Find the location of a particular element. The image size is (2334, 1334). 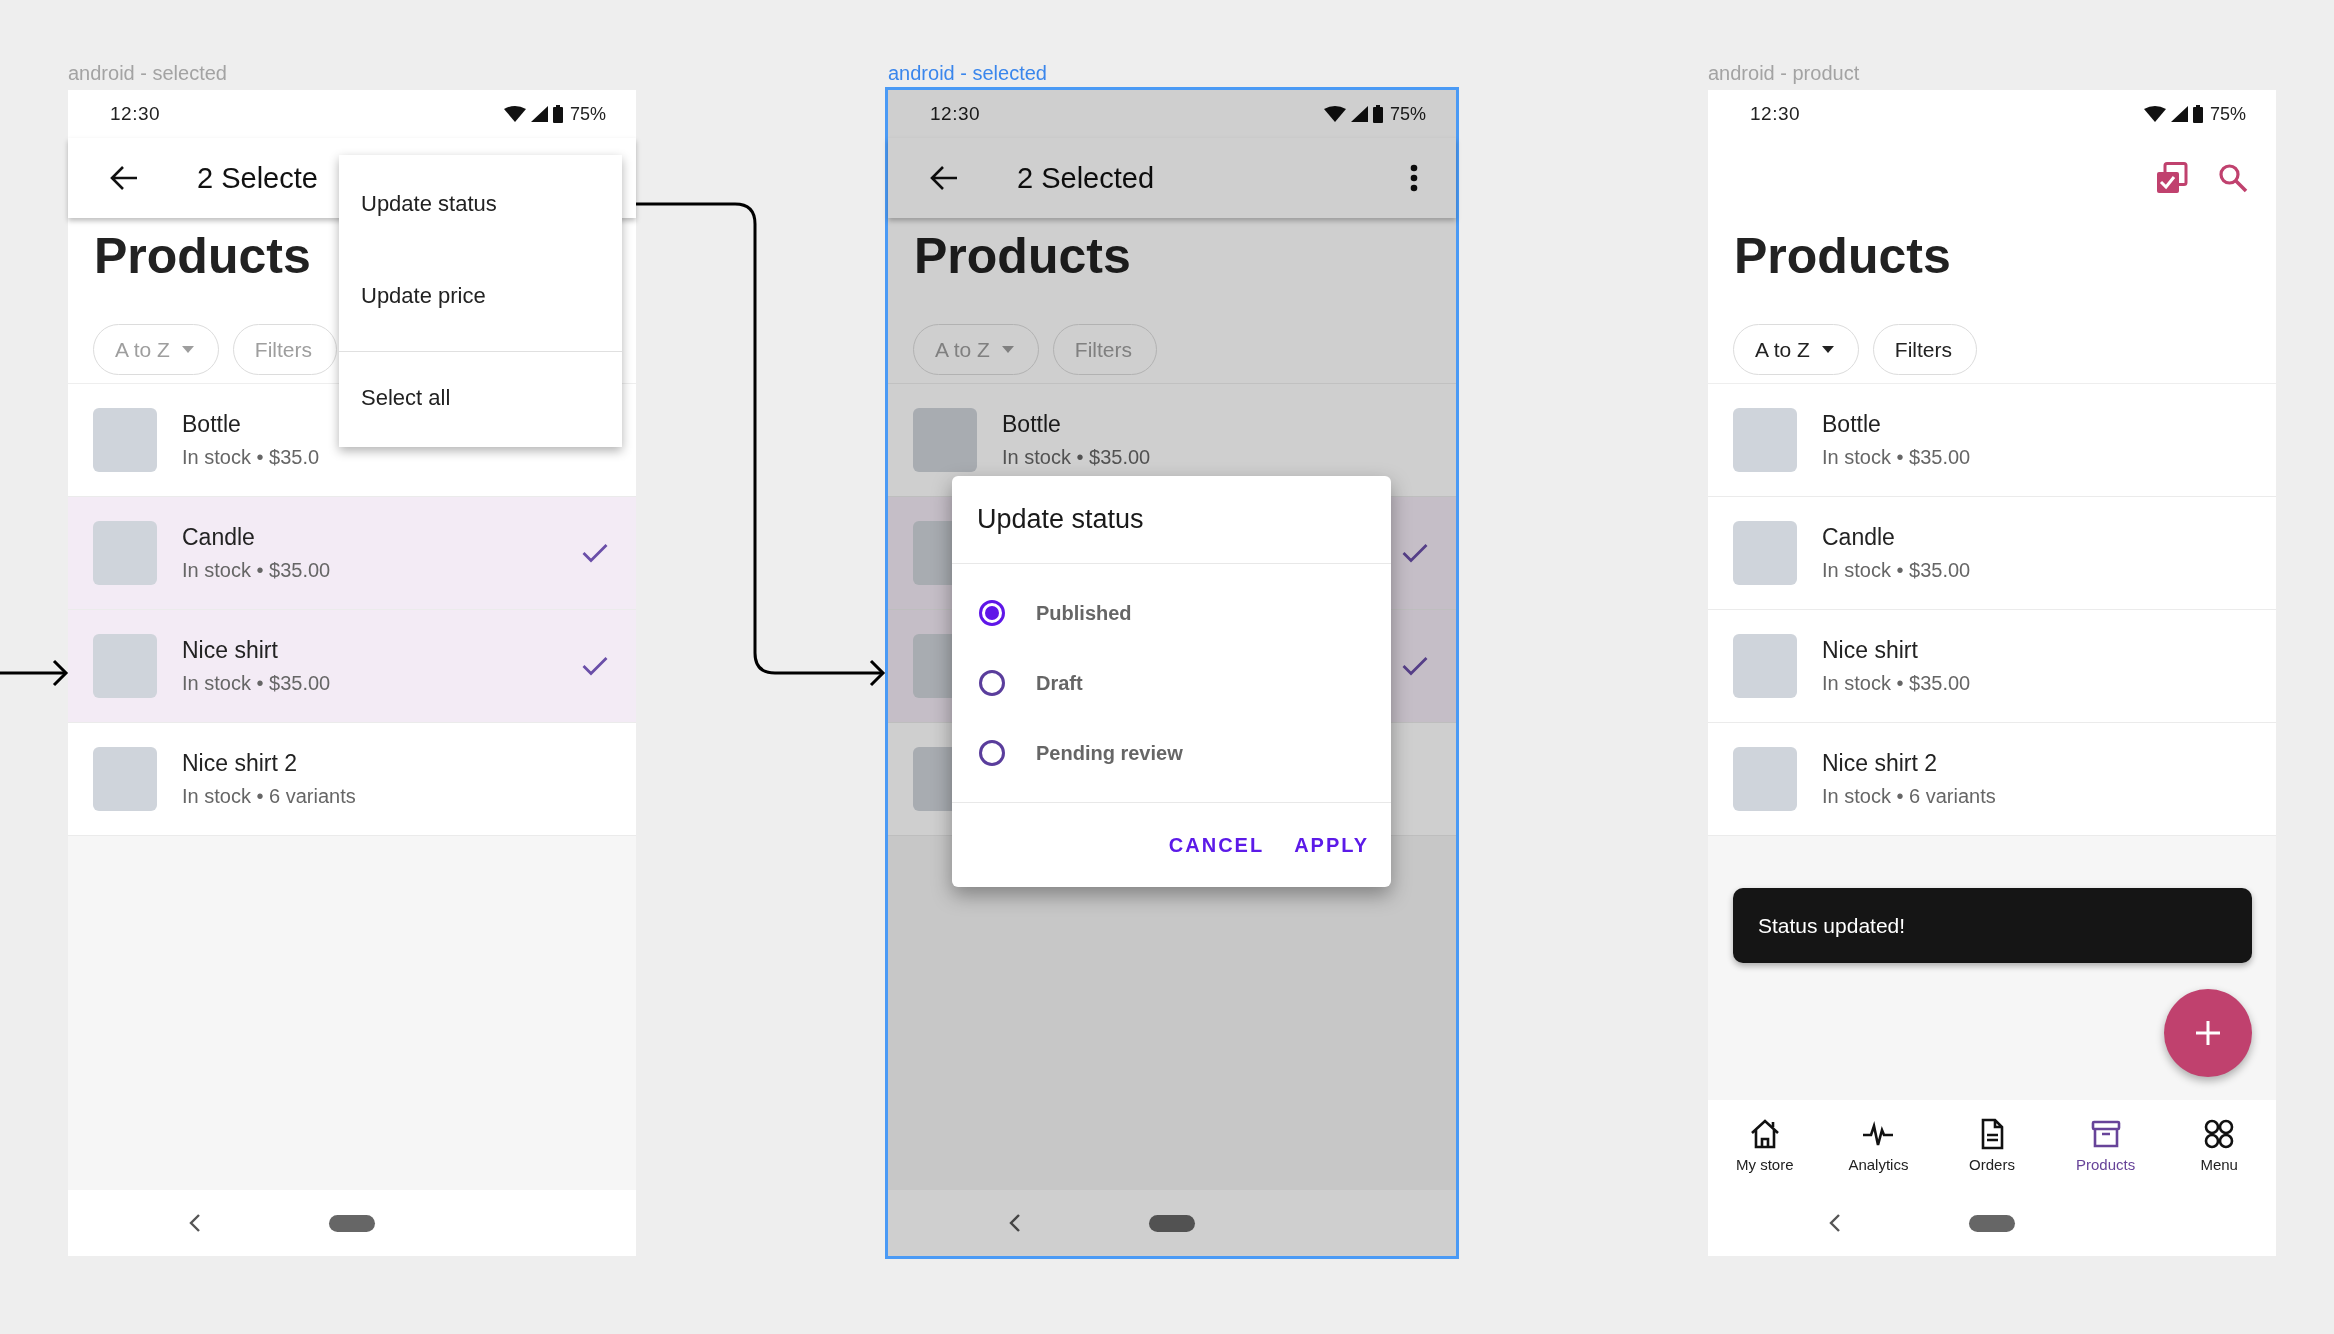

option-label: Draft is located at coordinates (1059, 683).